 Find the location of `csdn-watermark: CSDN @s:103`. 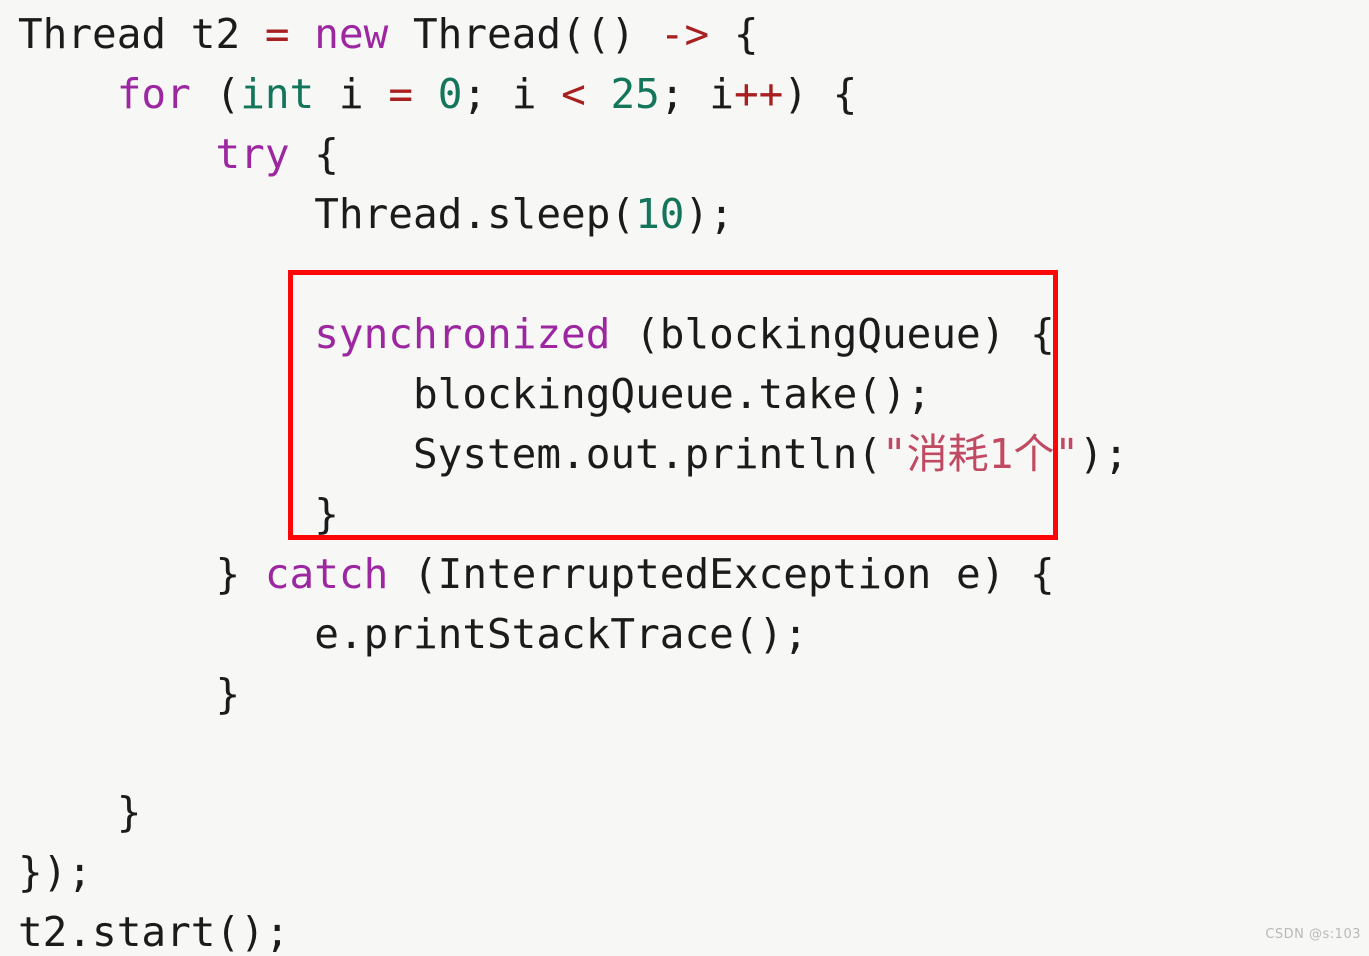

csdn-watermark: CSDN @s:103 is located at coordinates (1313, 934).